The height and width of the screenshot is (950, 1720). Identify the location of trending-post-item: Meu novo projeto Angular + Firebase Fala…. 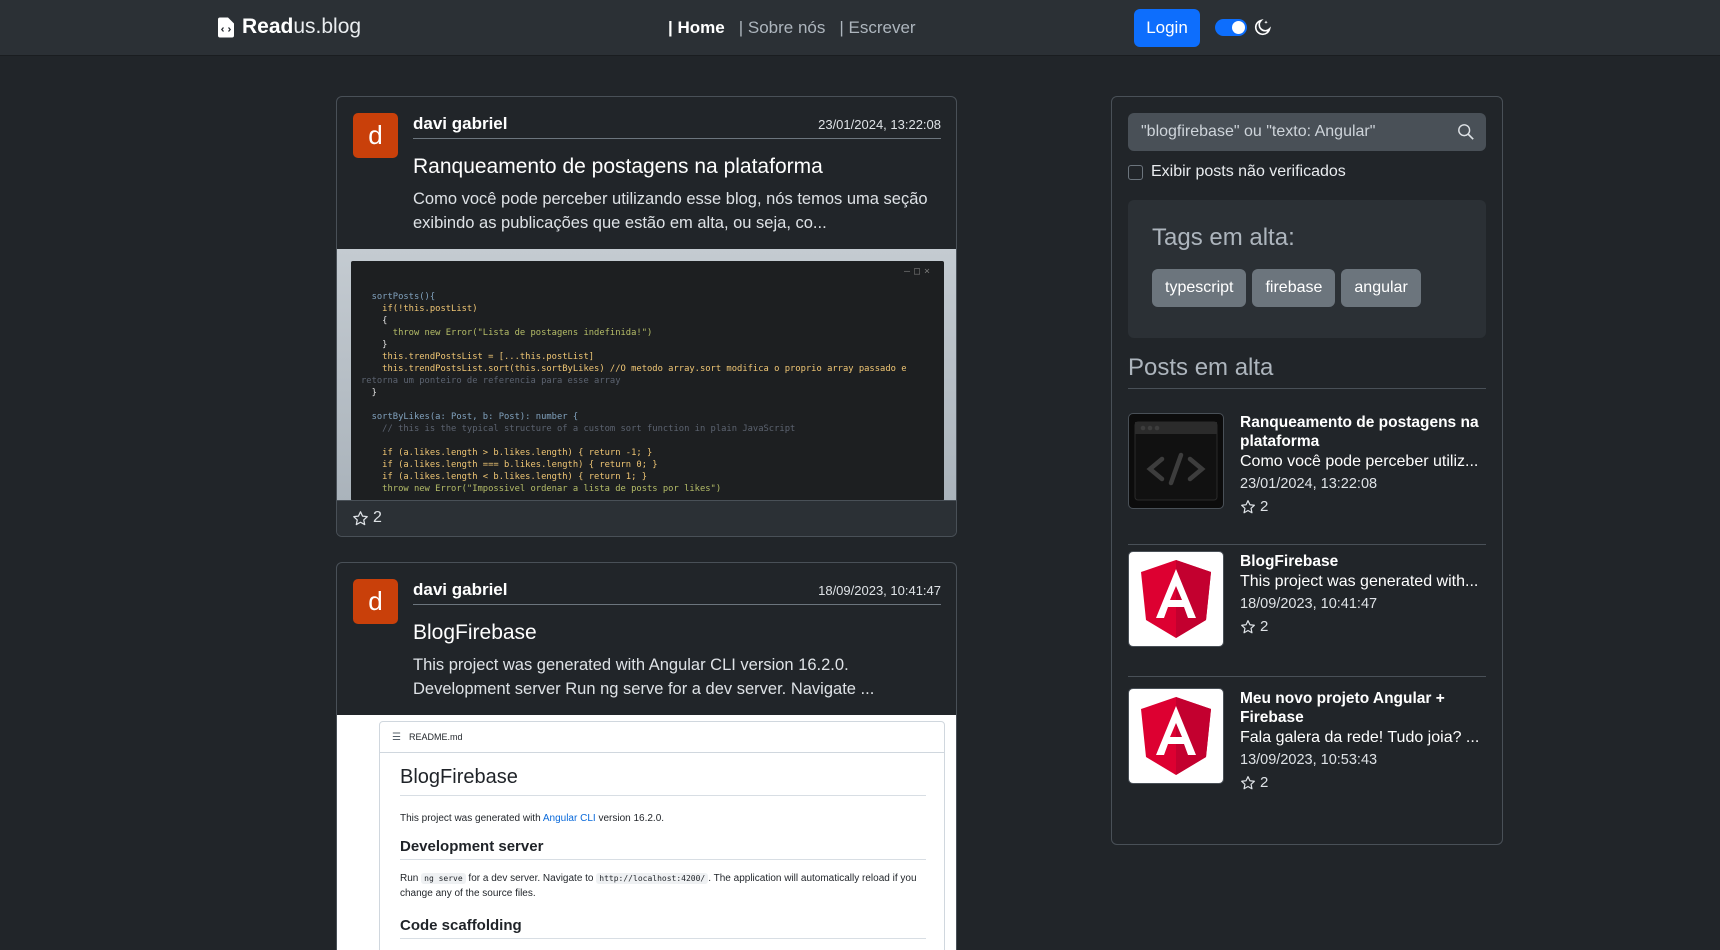
(1307, 747).